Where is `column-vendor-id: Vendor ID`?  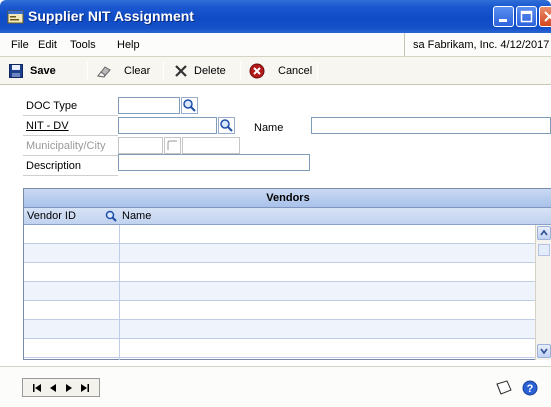 column-vendor-id: Vendor ID is located at coordinates (51, 216).